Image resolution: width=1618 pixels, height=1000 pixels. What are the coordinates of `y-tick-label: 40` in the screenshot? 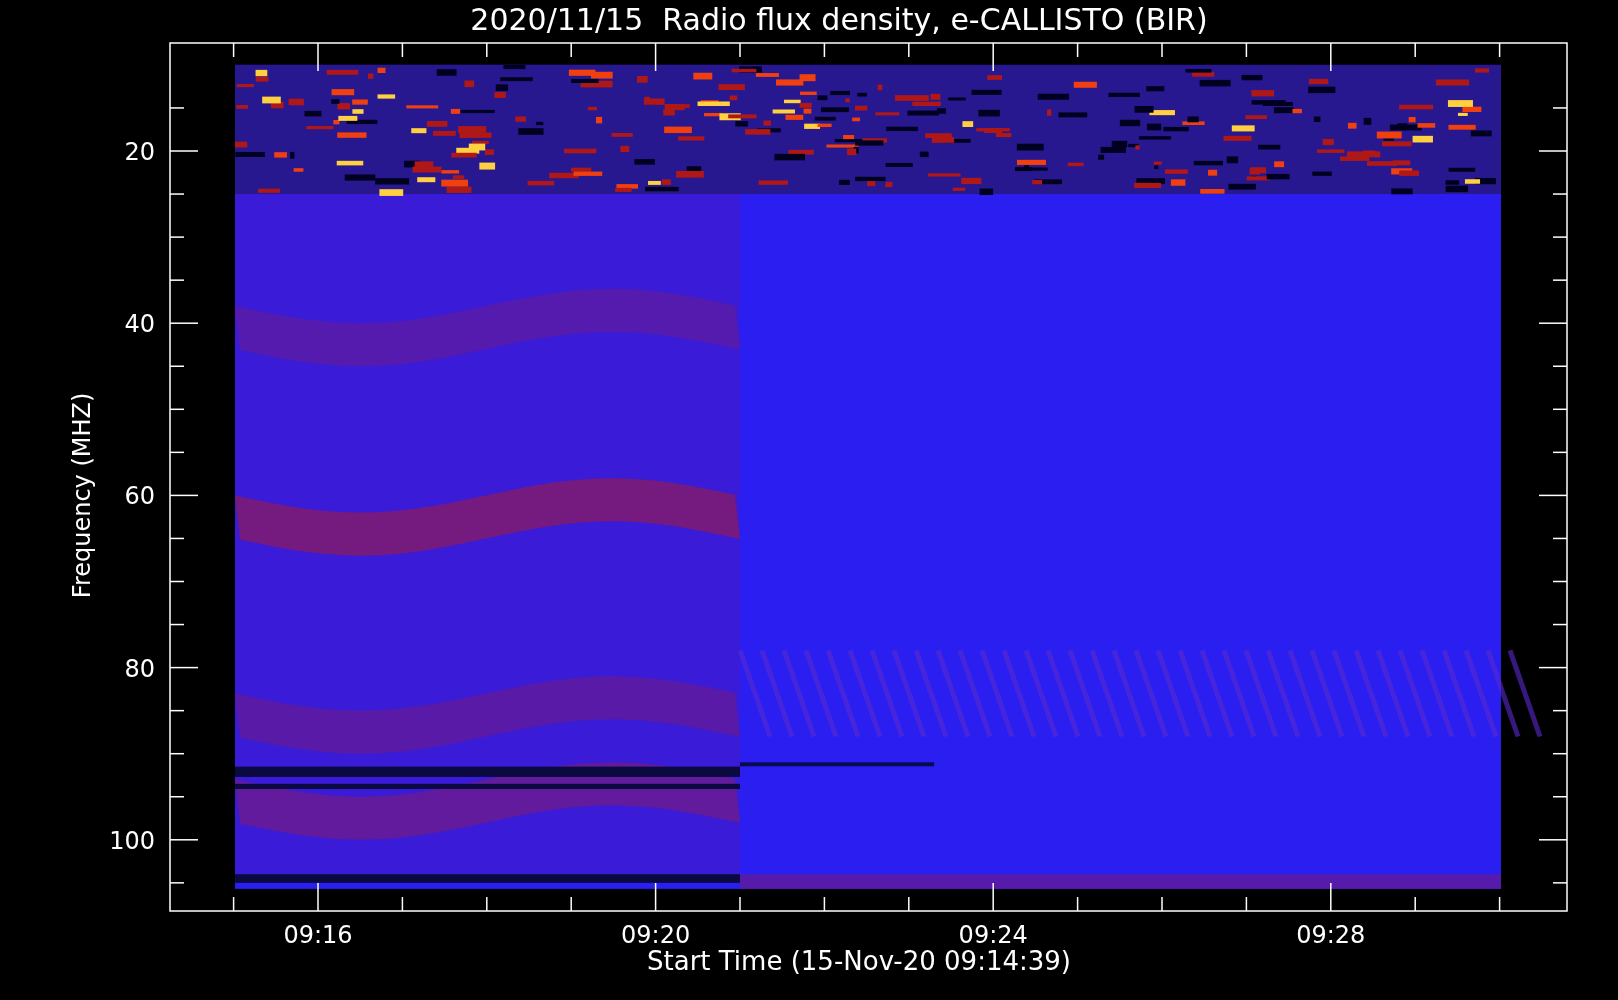 It's located at (139, 324).